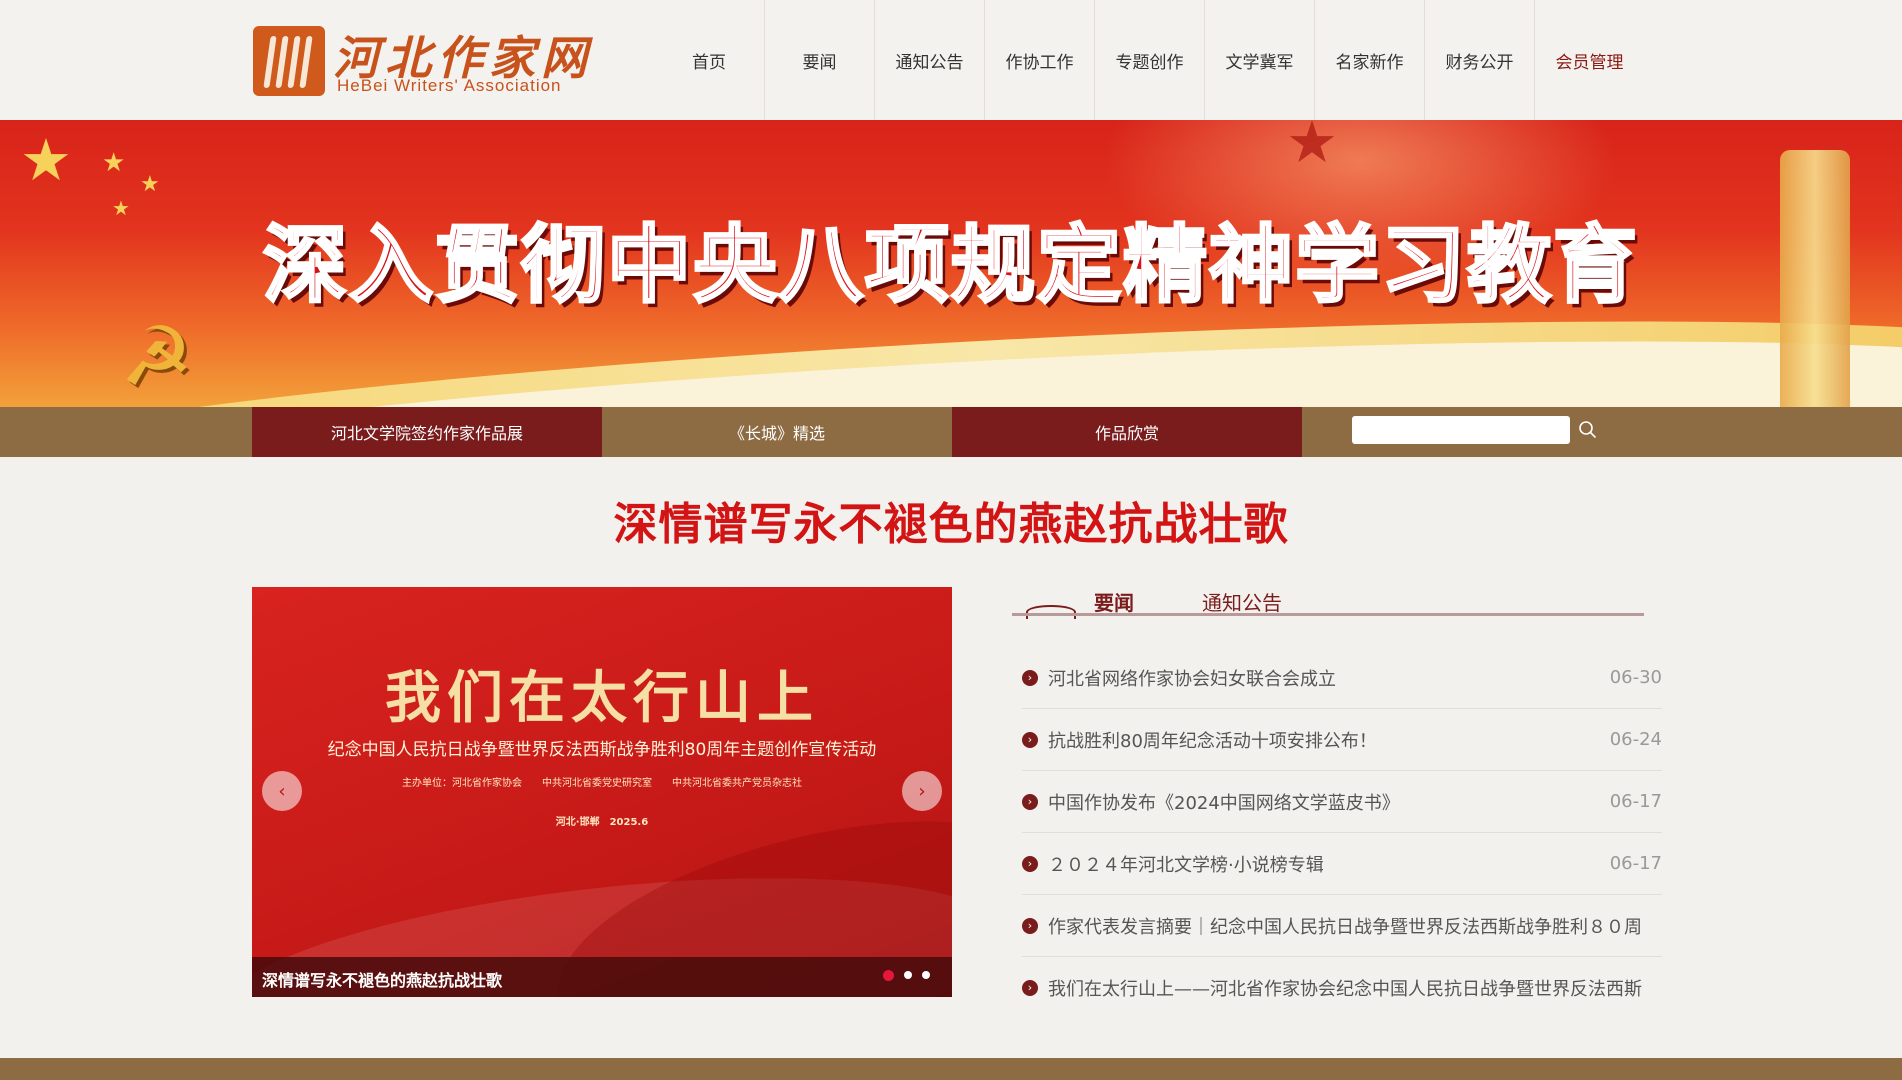 The width and height of the screenshot is (1902, 1080). Describe the element at coordinates (1348, 926) in the screenshot. I see `news-title: 作家代表发言摘要｜纪念中国人民抗日战争暨世界反法西斯战争胜利８０周` at that location.